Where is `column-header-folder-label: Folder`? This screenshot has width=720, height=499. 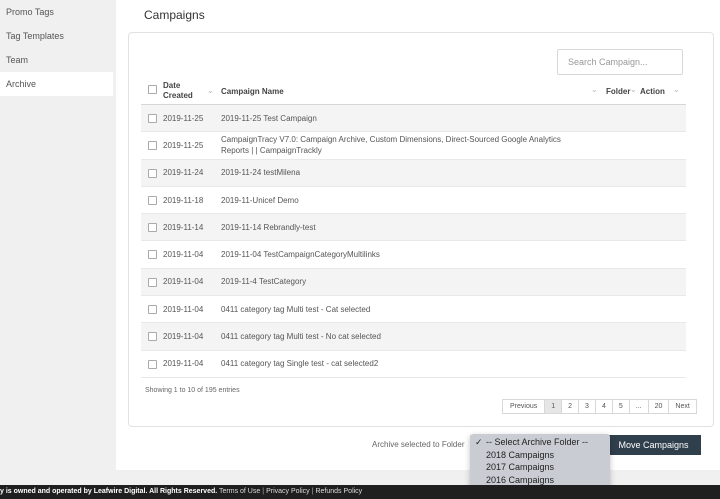 column-header-folder-label: Folder is located at coordinates (618, 91).